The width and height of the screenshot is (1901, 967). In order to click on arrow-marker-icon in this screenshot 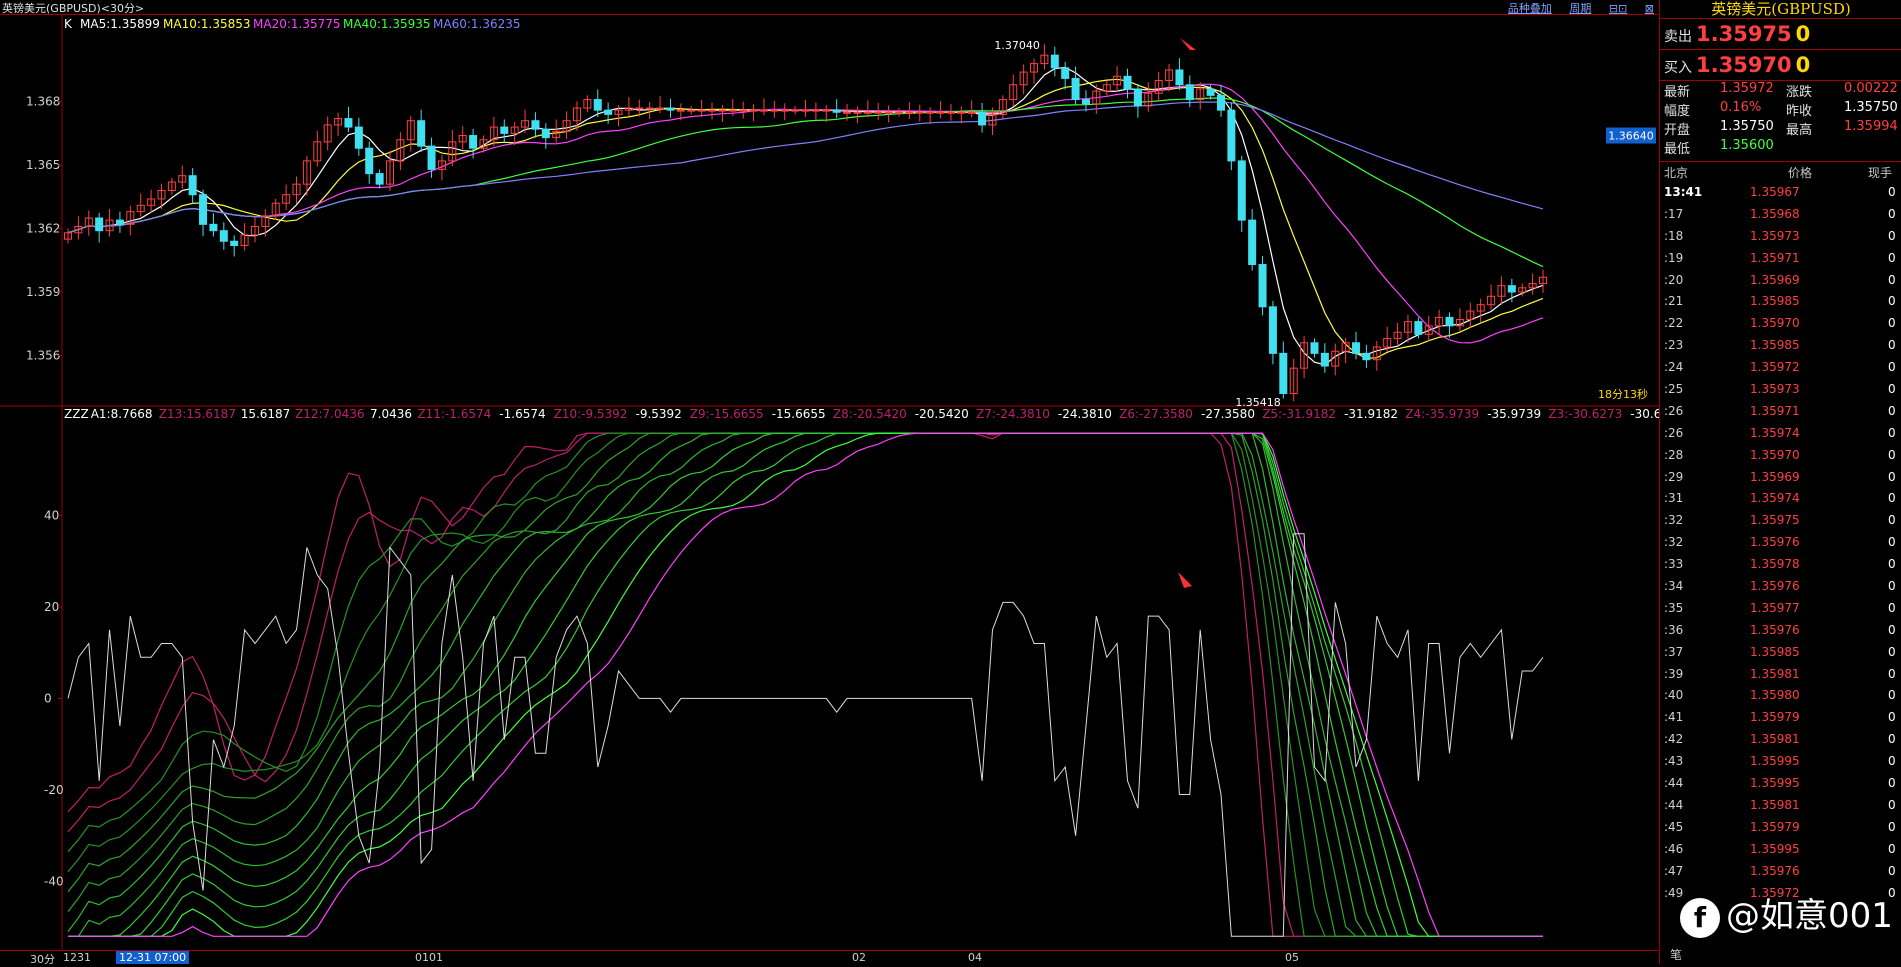, I will do `click(1185, 580)`.